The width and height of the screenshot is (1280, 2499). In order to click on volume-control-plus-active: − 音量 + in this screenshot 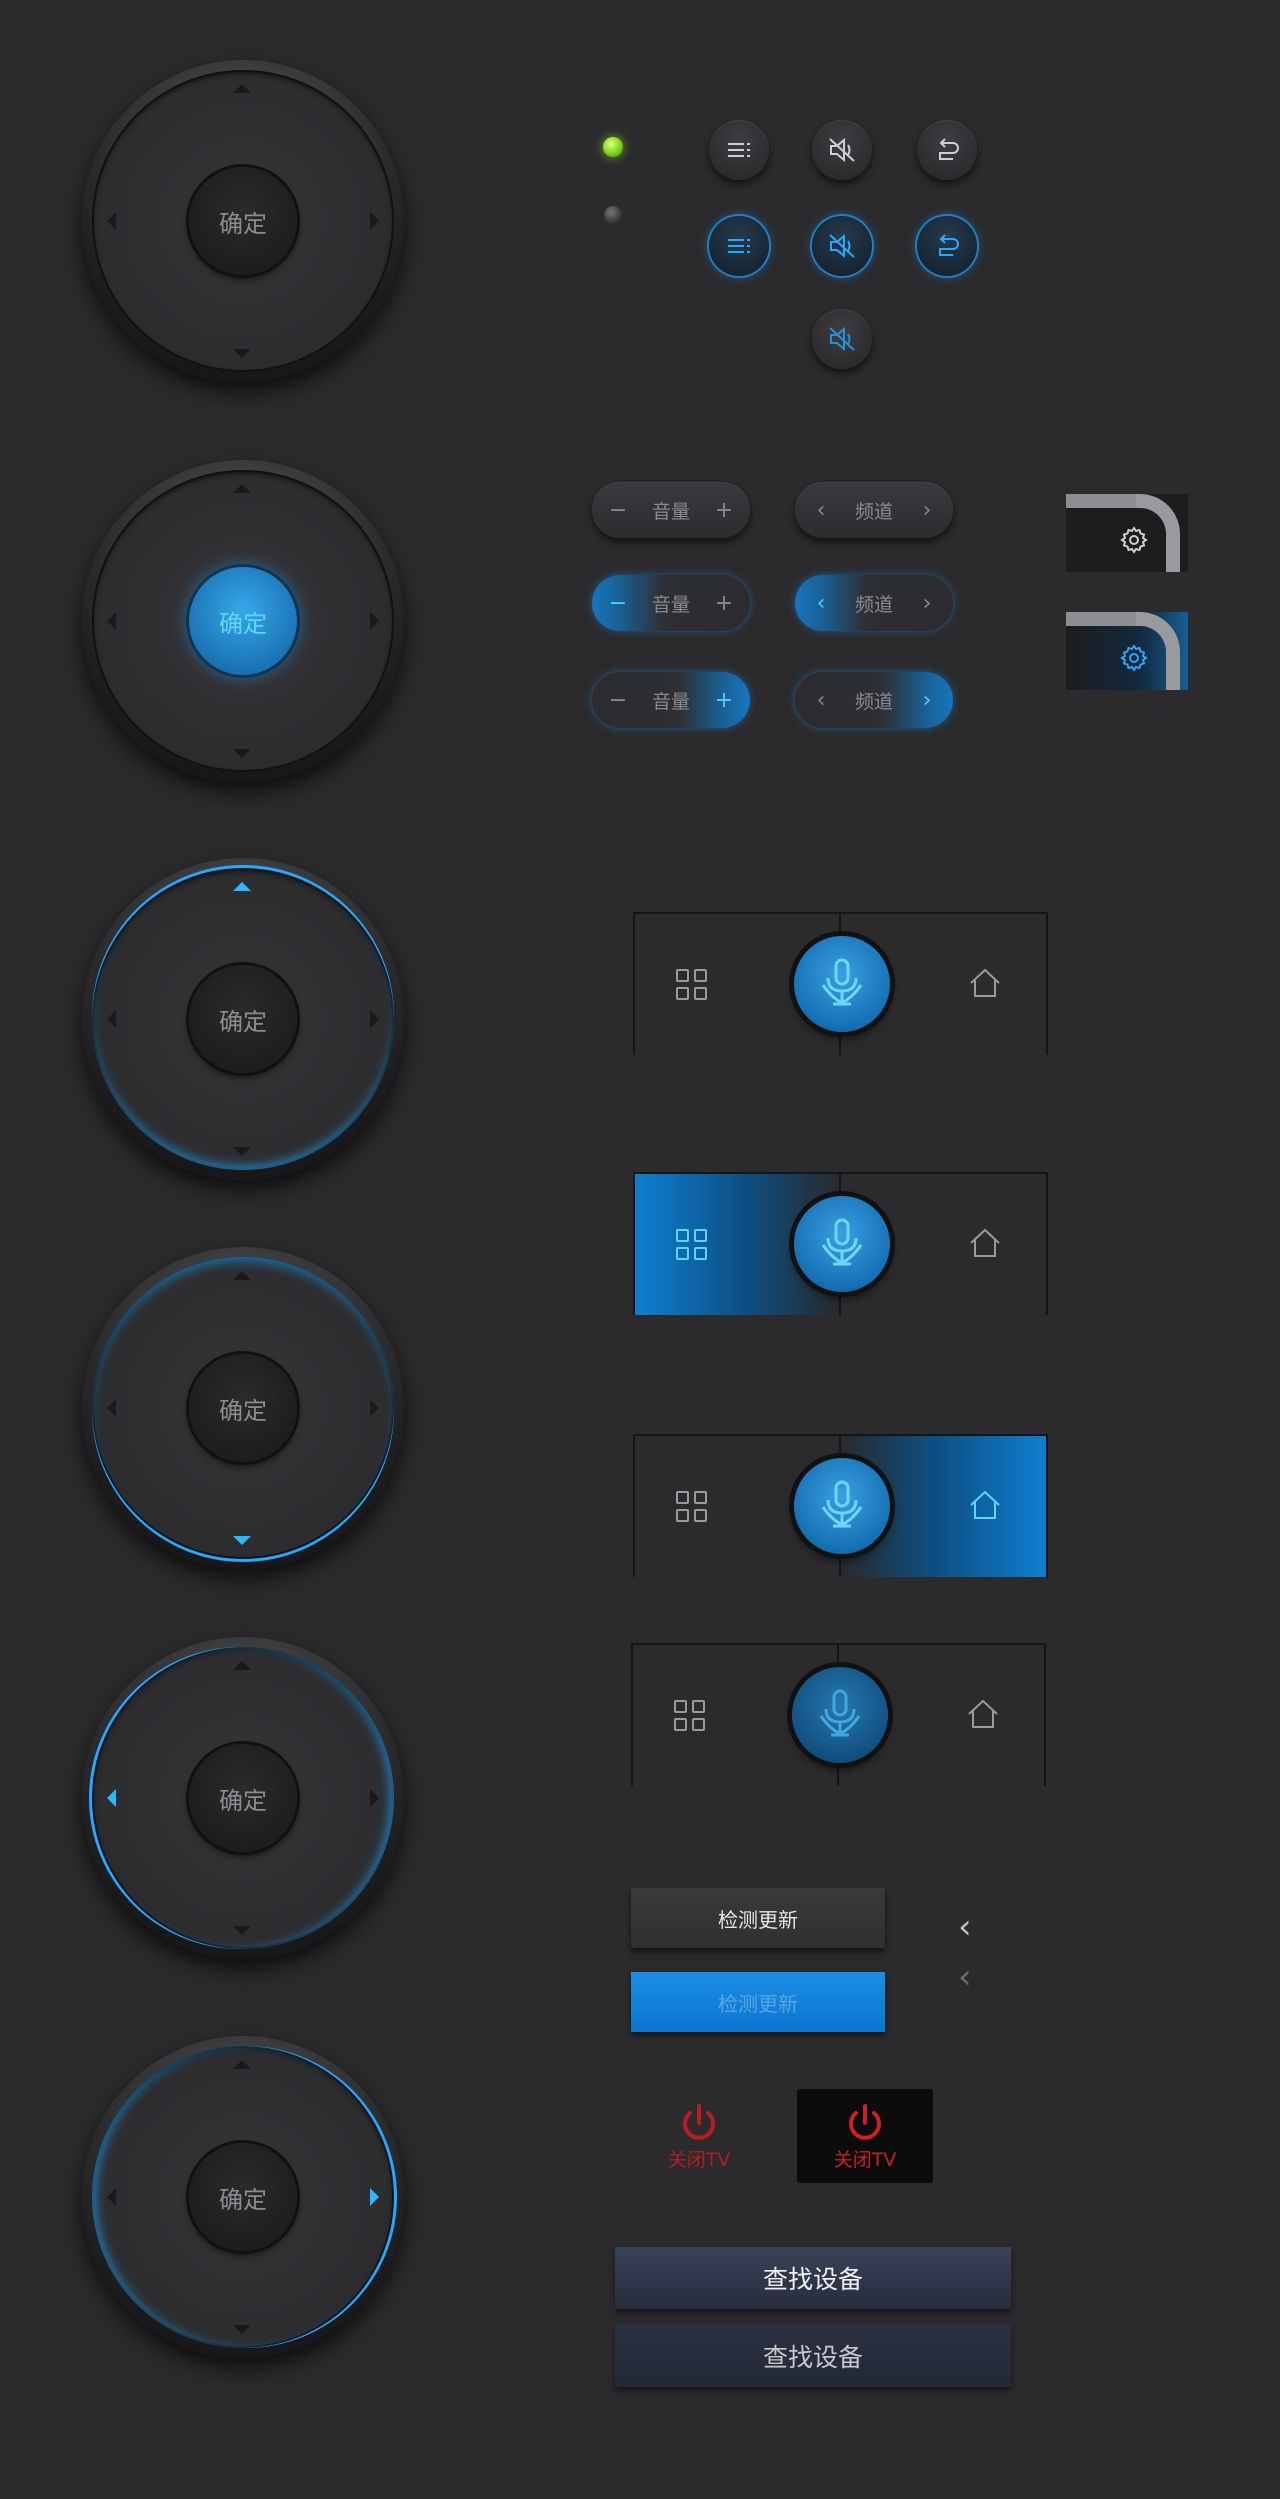, I will do `click(671, 700)`.